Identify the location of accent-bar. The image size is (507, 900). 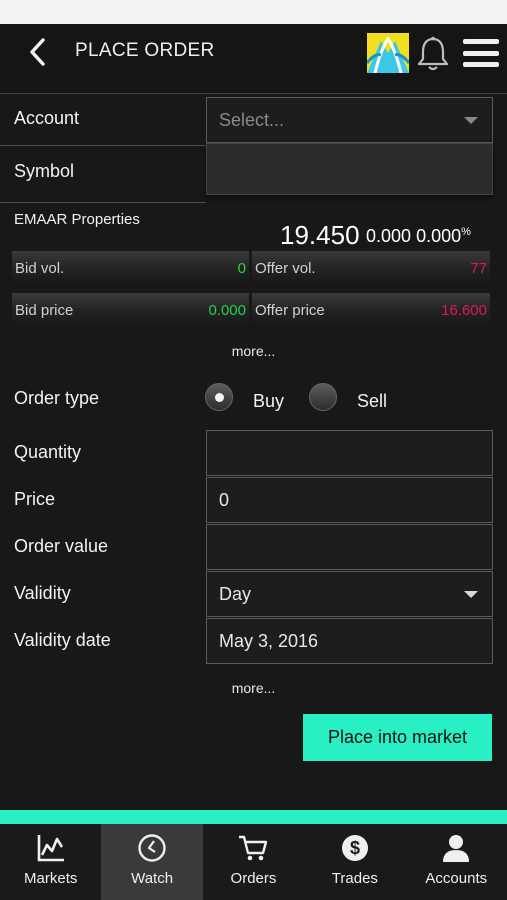
(253, 817).